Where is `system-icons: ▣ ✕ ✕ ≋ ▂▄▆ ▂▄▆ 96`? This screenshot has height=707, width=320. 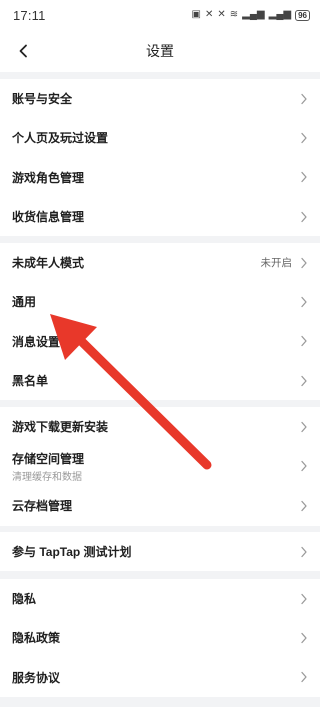 system-icons: ▣ ✕ ✕ ≋ ▂▄▆ ▂▄▆ 96 is located at coordinates (250, 15).